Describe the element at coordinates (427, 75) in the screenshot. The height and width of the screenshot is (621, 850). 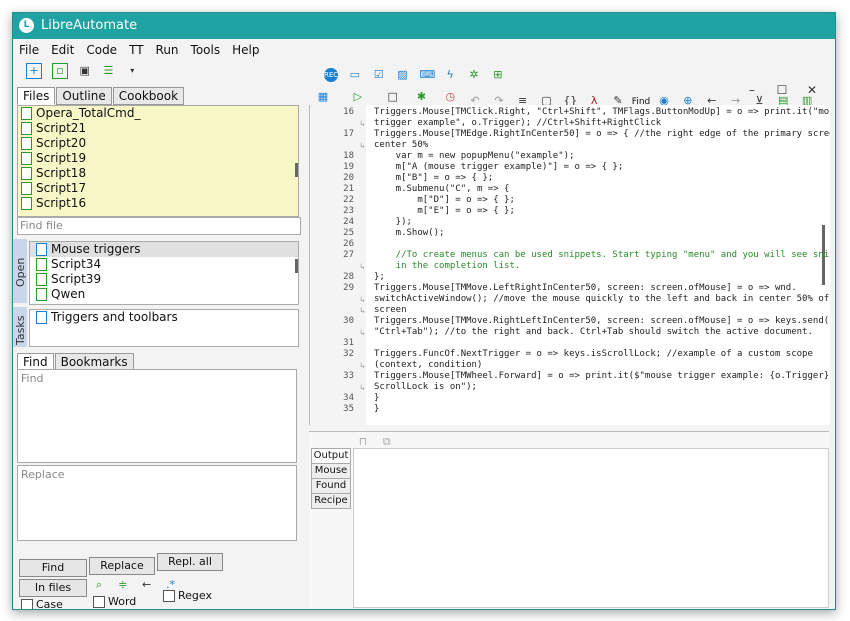
I see `keyboard-icon: ⌨` at that location.